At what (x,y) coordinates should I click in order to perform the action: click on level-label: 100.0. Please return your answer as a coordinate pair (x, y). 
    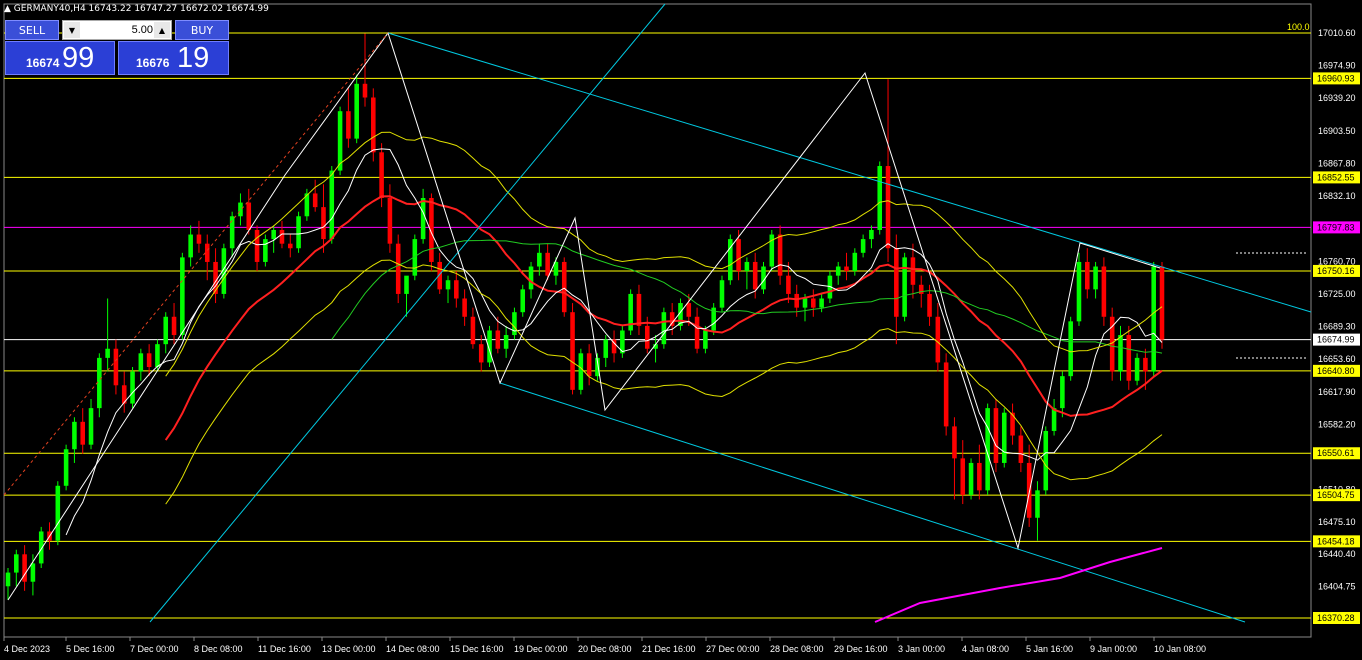
    Looking at the image, I should click on (1298, 27).